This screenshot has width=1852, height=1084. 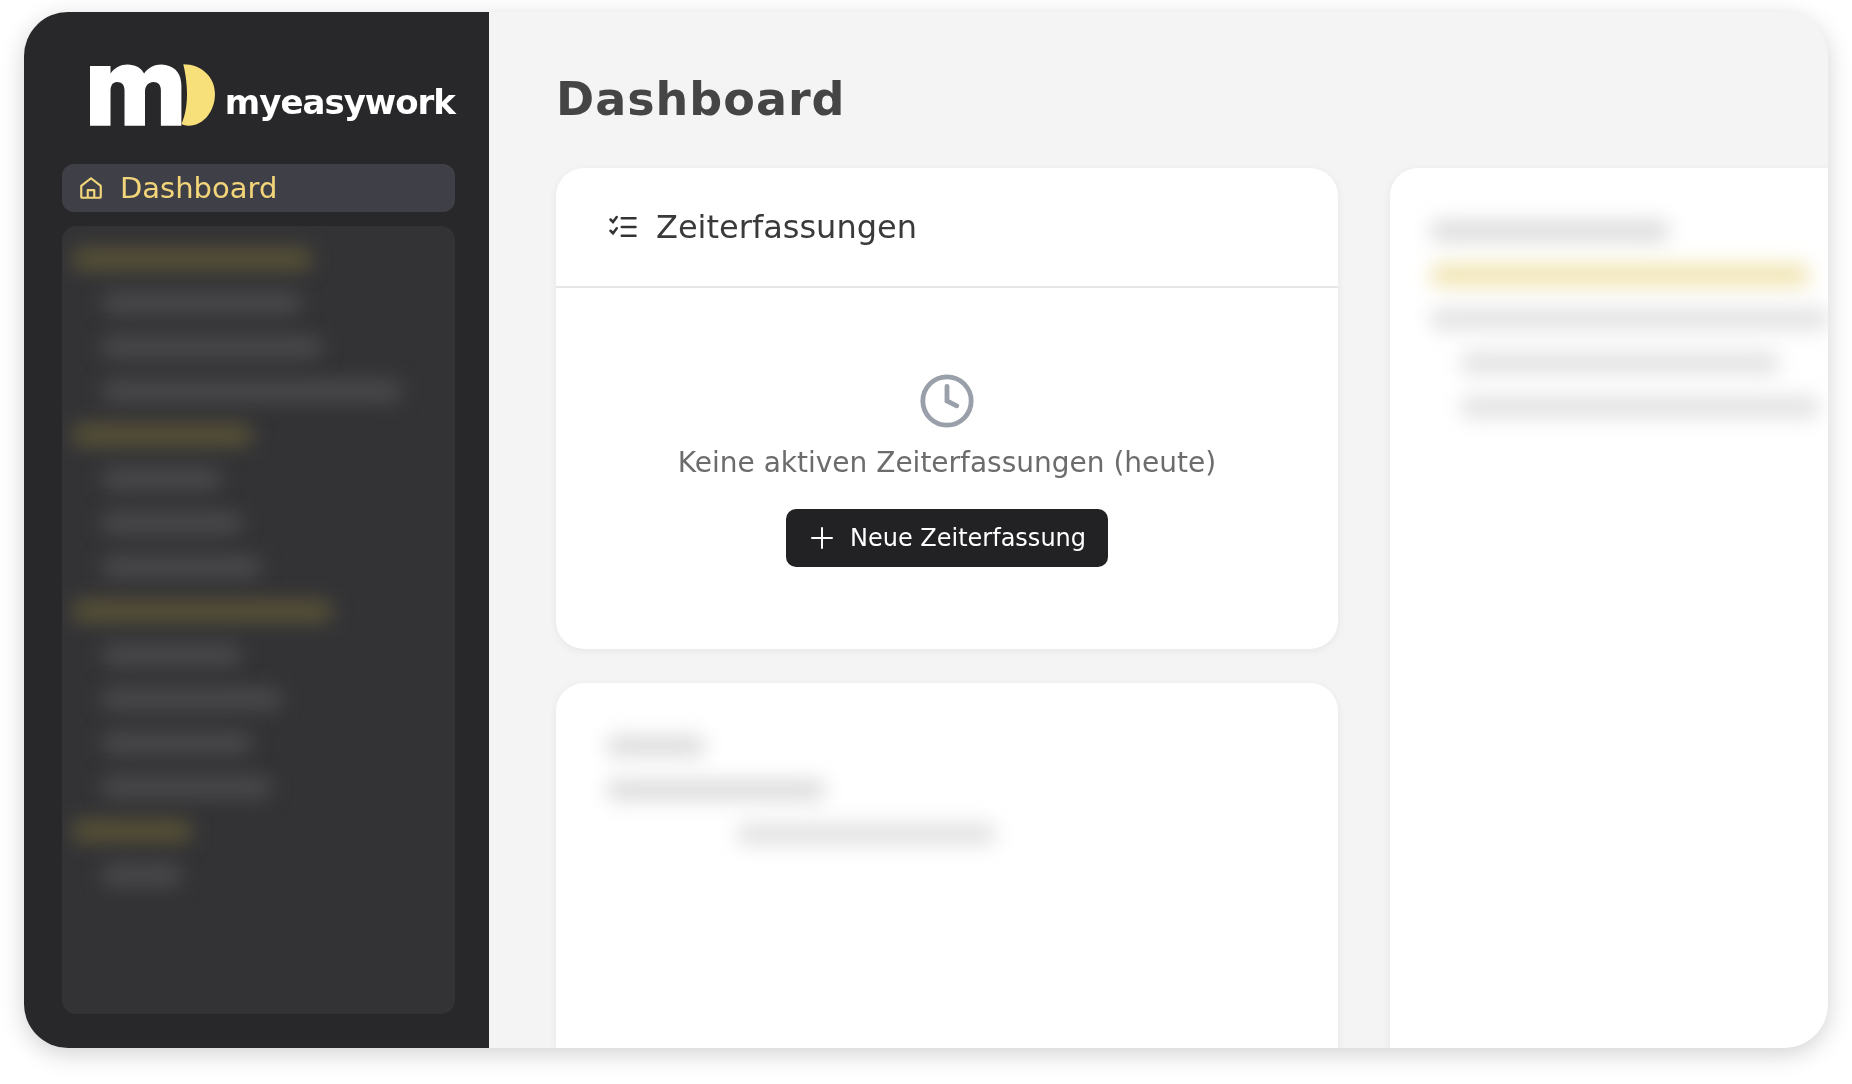 What do you see at coordinates (786, 227) in the screenshot?
I see `card-title: Zeiterfassungen` at bounding box center [786, 227].